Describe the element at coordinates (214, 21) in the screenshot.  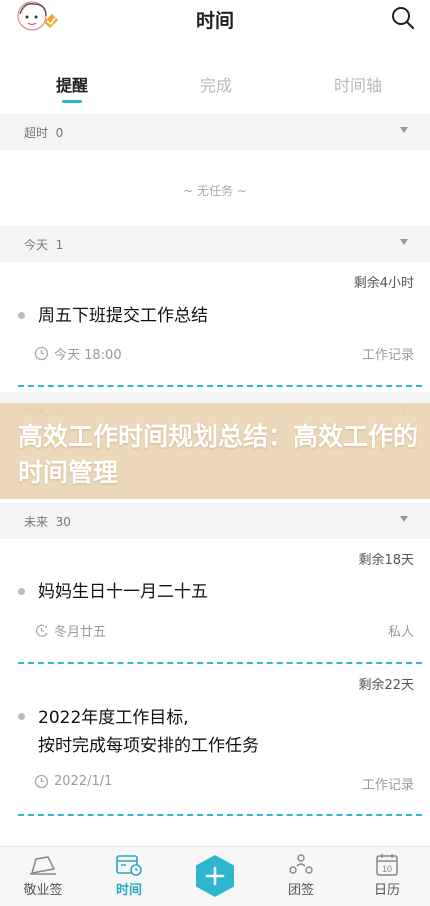
I see `page-title: 时间` at that location.